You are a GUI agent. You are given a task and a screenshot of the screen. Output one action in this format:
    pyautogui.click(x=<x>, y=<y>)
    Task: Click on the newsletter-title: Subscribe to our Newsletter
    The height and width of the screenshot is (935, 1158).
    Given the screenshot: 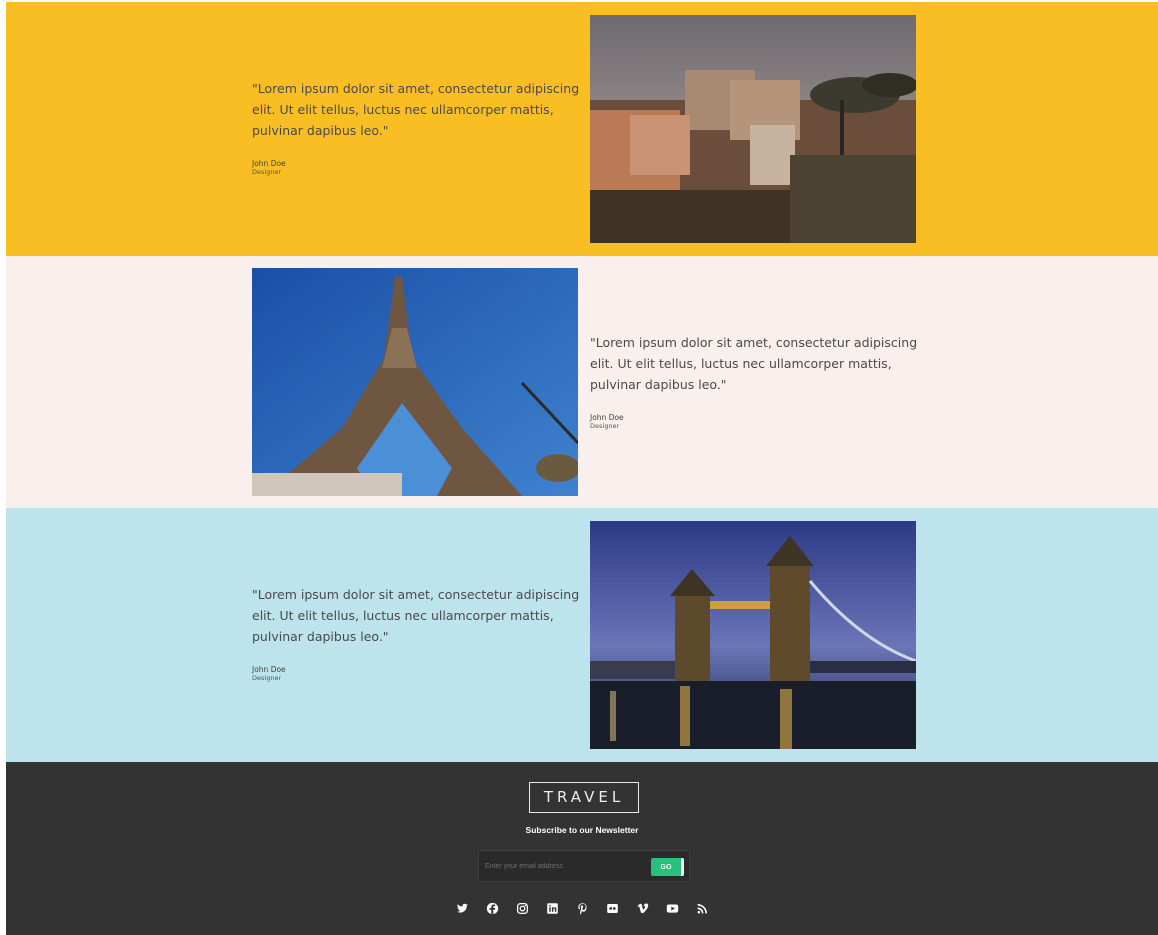 What is the action you would take?
    pyautogui.click(x=582, y=830)
    